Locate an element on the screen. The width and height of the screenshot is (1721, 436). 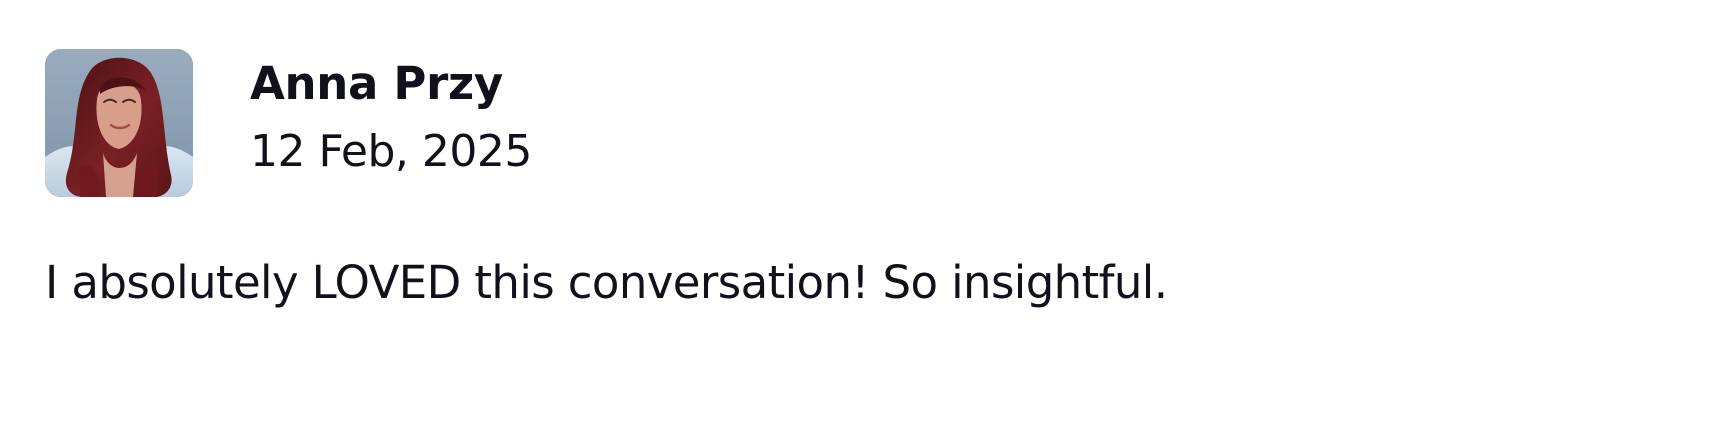
avatar is located at coordinates (119, 123).